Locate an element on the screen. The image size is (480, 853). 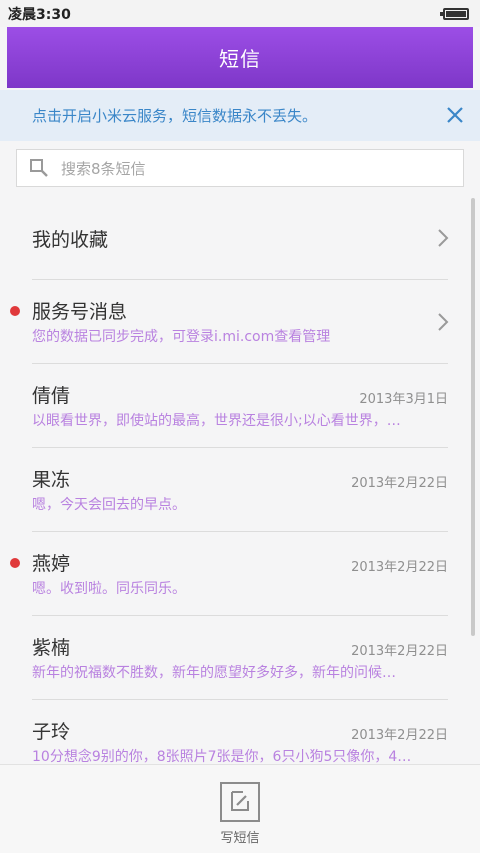
scrollbar is located at coordinates (473, 417).